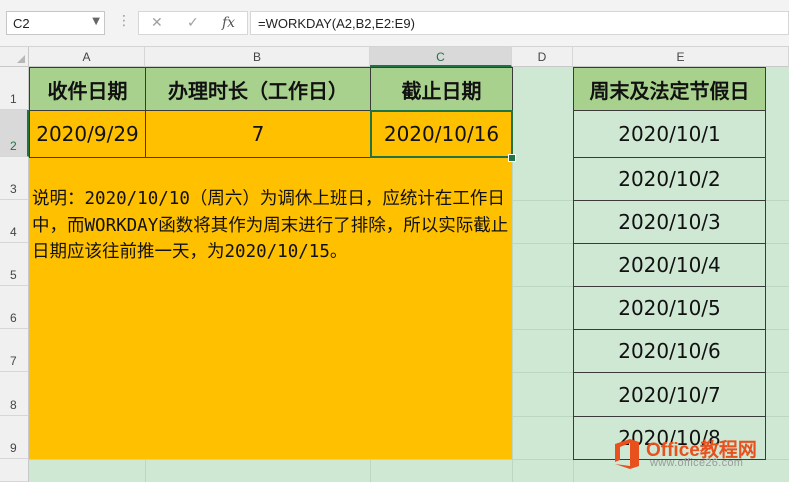 The width and height of the screenshot is (789, 482). Describe the element at coordinates (14, 221) in the screenshot. I see `row-header-4: 4` at that location.